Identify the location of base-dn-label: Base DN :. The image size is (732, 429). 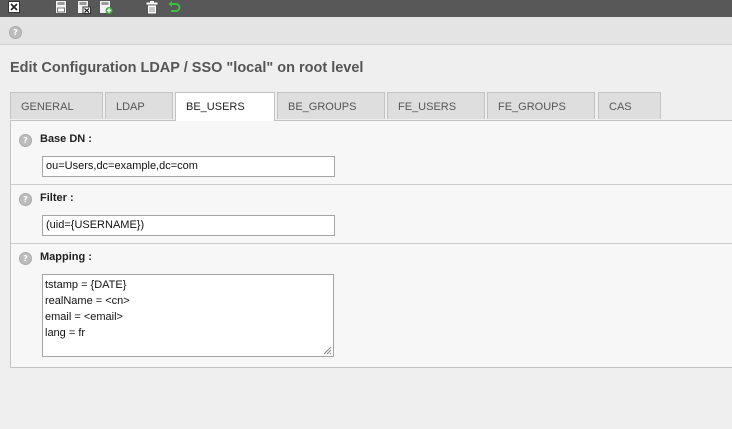
(66, 139).